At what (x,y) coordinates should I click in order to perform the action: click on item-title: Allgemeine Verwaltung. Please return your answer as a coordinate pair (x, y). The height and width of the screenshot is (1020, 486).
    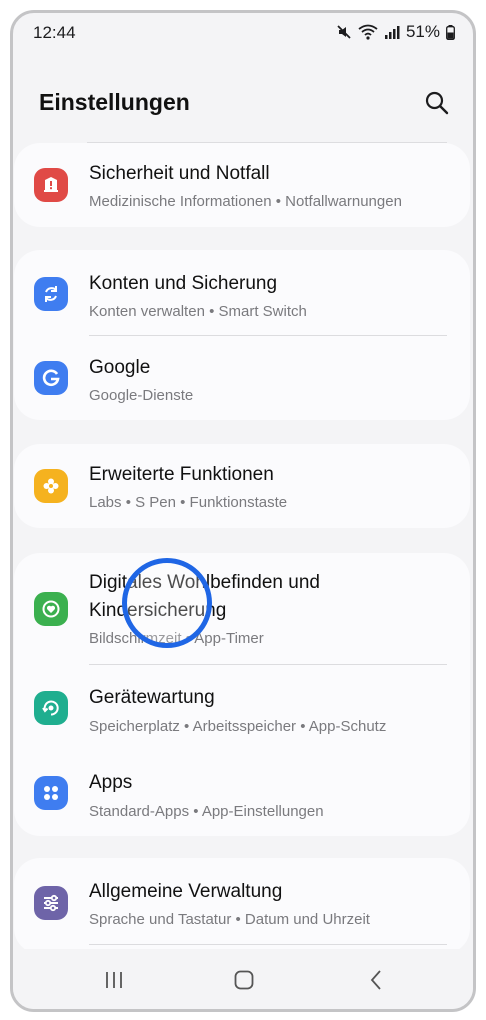
    Looking at the image, I should click on (186, 891).